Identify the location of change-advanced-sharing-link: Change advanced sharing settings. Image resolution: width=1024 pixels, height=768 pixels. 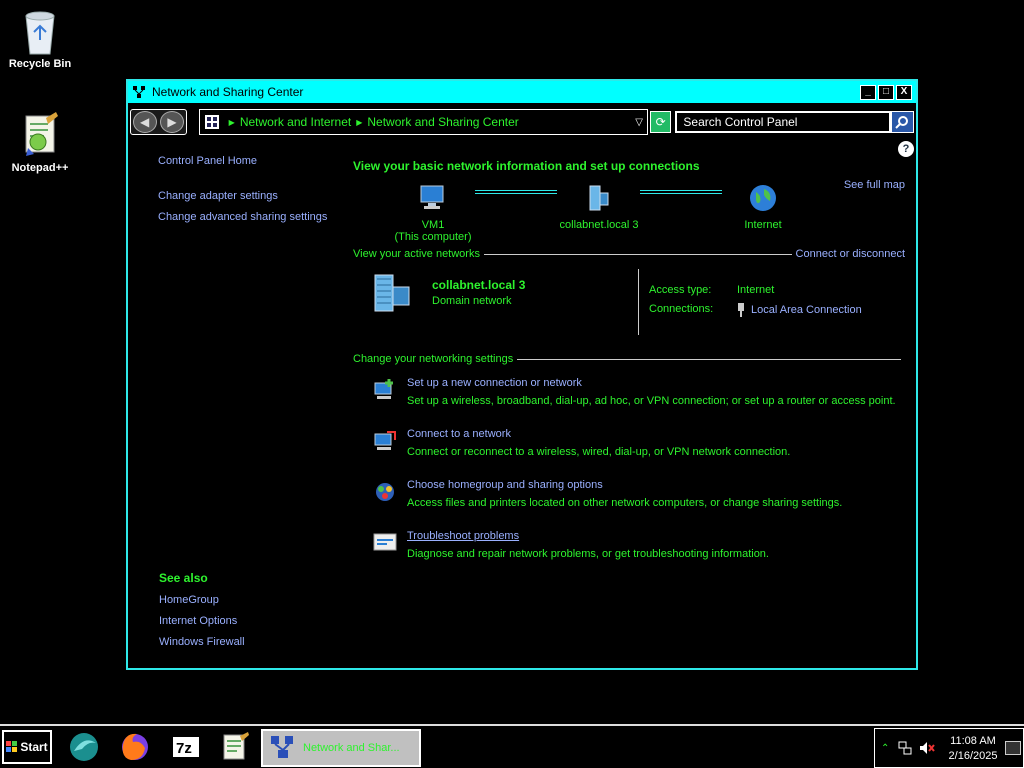
(242, 217).